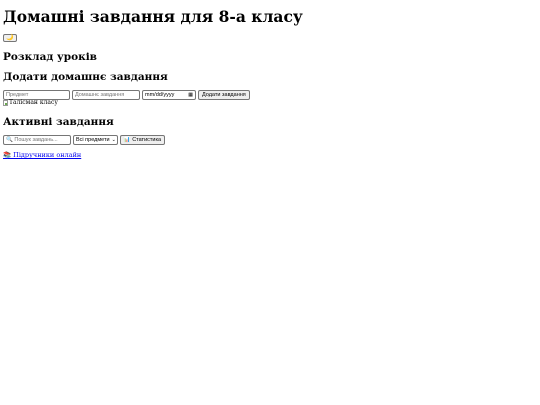 The width and height of the screenshot is (540, 405). Describe the element at coordinates (33, 102) in the screenshot. I see `class-mascot-alt-text: Талісман класу` at that location.